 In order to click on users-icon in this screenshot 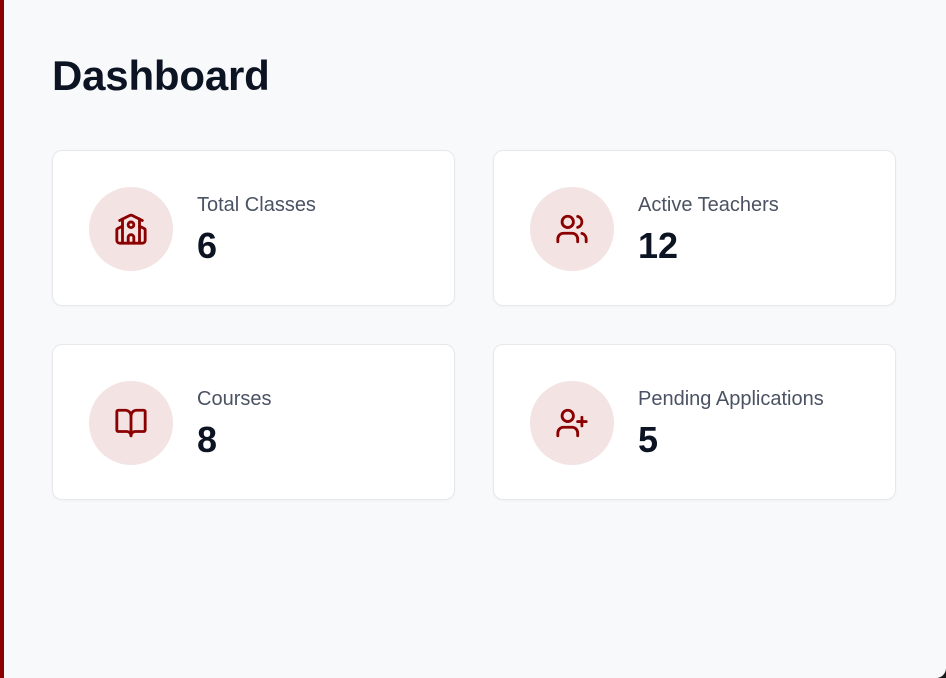, I will do `click(572, 229)`.